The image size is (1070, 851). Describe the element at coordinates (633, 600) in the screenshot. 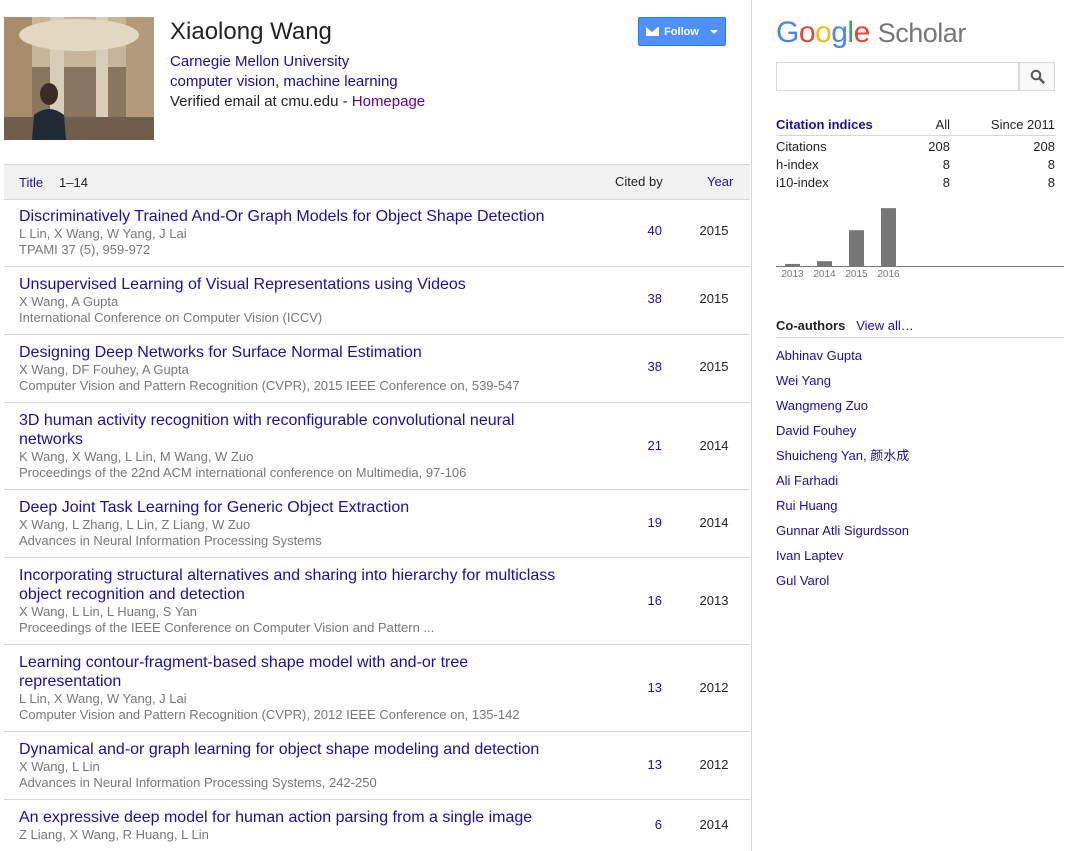

I see `cited-by-count: 16` at that location.